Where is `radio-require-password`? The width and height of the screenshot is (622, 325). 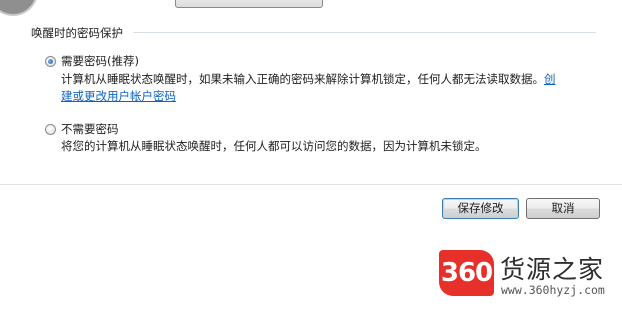 radio-require-password is located at coordinates (50, 61).